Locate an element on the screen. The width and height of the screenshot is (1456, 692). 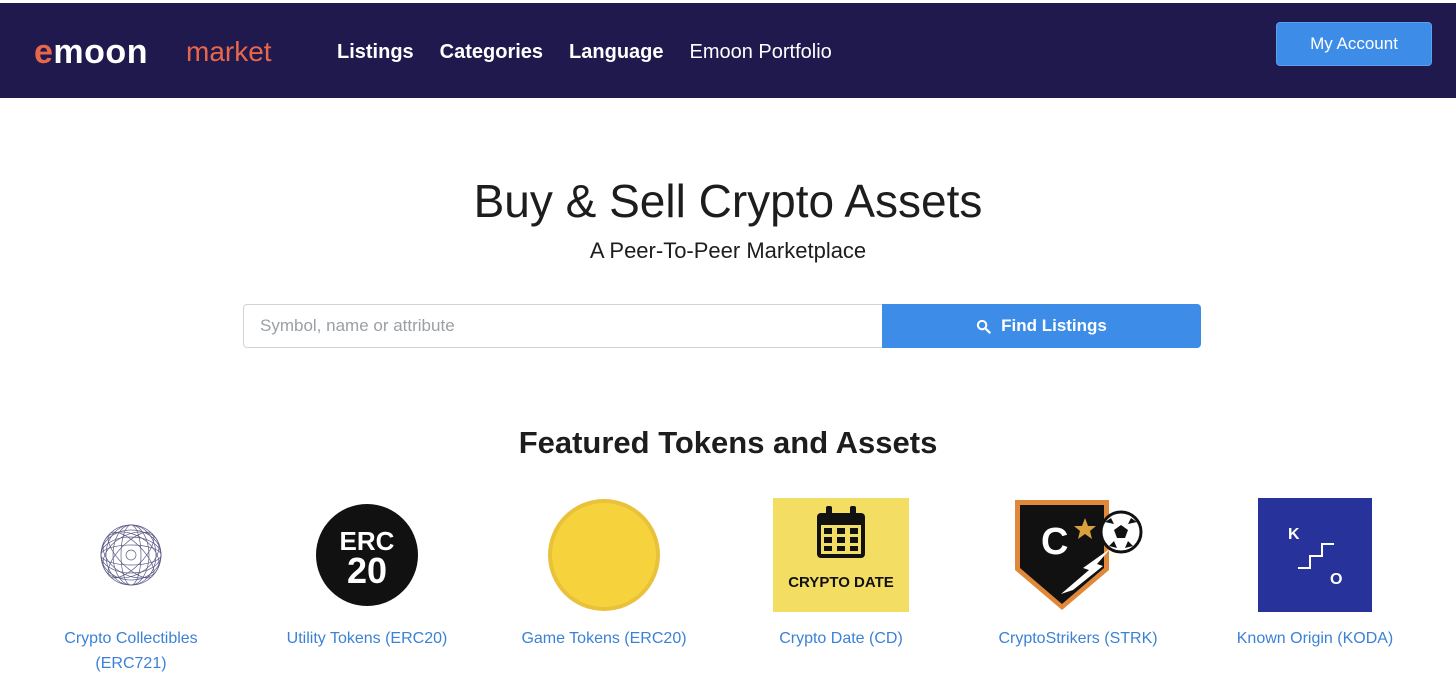
my-account-button: My Account is located at coordinates (1354, 44).